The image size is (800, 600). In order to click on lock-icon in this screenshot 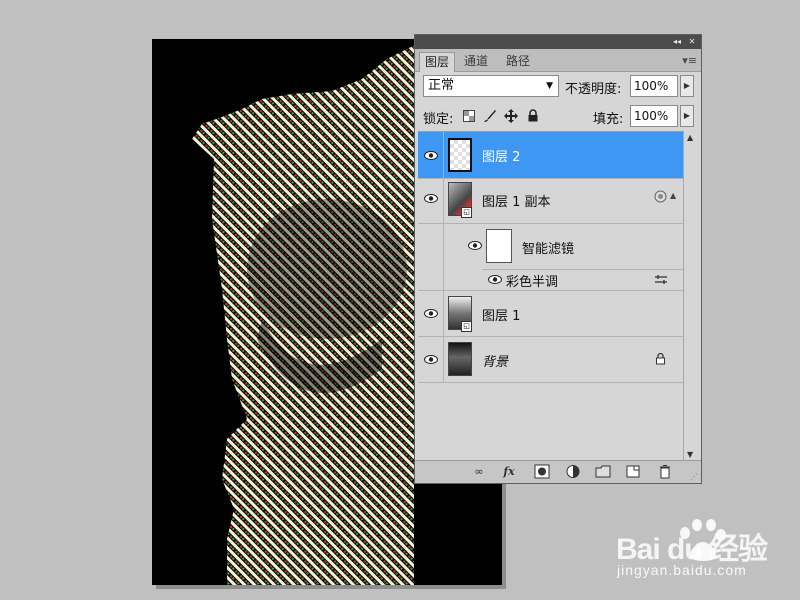, I will do `click(660, 358)`.